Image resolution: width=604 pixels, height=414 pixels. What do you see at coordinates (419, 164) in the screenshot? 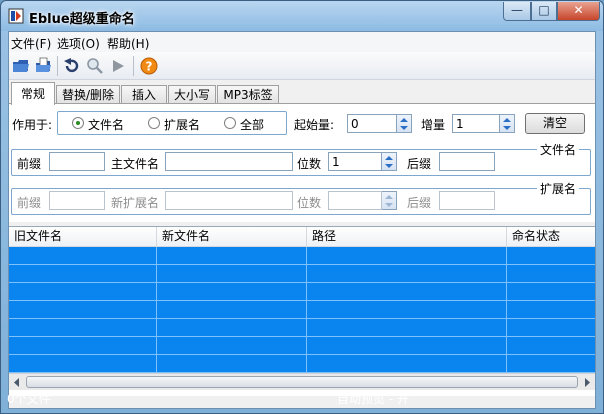
I see `filename-suffix-label: 后缀` at bounding box center [419, 164].